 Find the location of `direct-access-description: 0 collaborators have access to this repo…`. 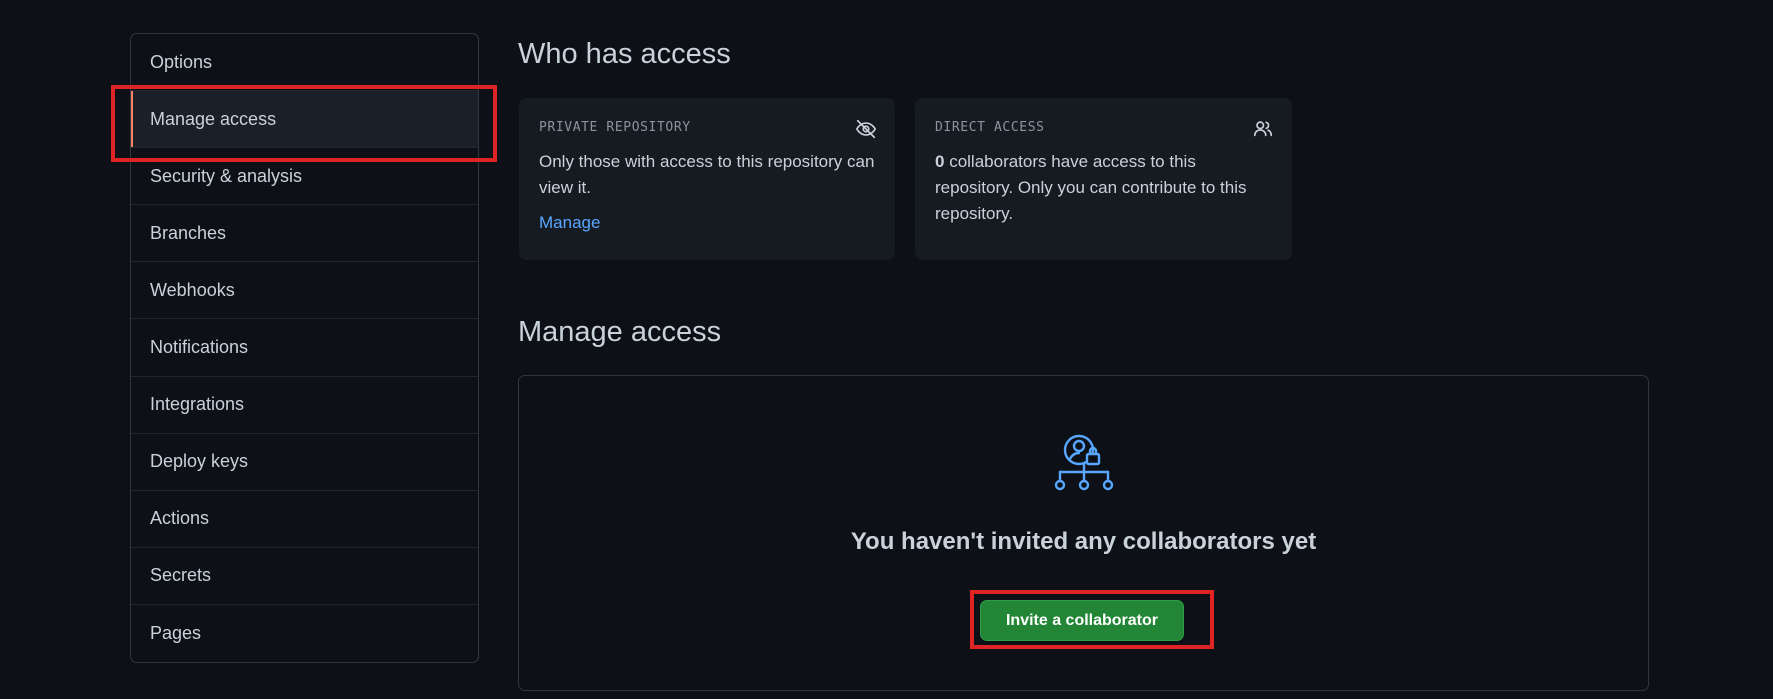

direct-access-description: 0 collaborators have access to this repo… is located at coordinates (1103, 188).